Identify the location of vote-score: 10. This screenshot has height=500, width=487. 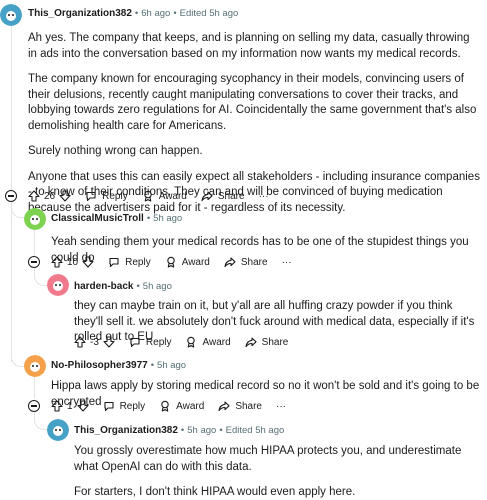
(73, 262).